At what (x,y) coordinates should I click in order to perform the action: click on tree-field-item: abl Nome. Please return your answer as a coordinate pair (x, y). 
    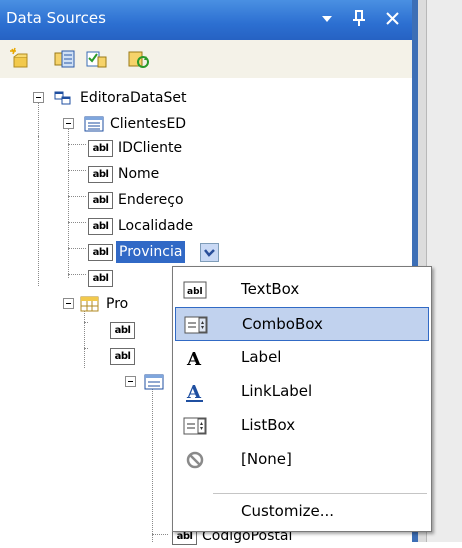
    Looking at the image, I should click on (150, 174).